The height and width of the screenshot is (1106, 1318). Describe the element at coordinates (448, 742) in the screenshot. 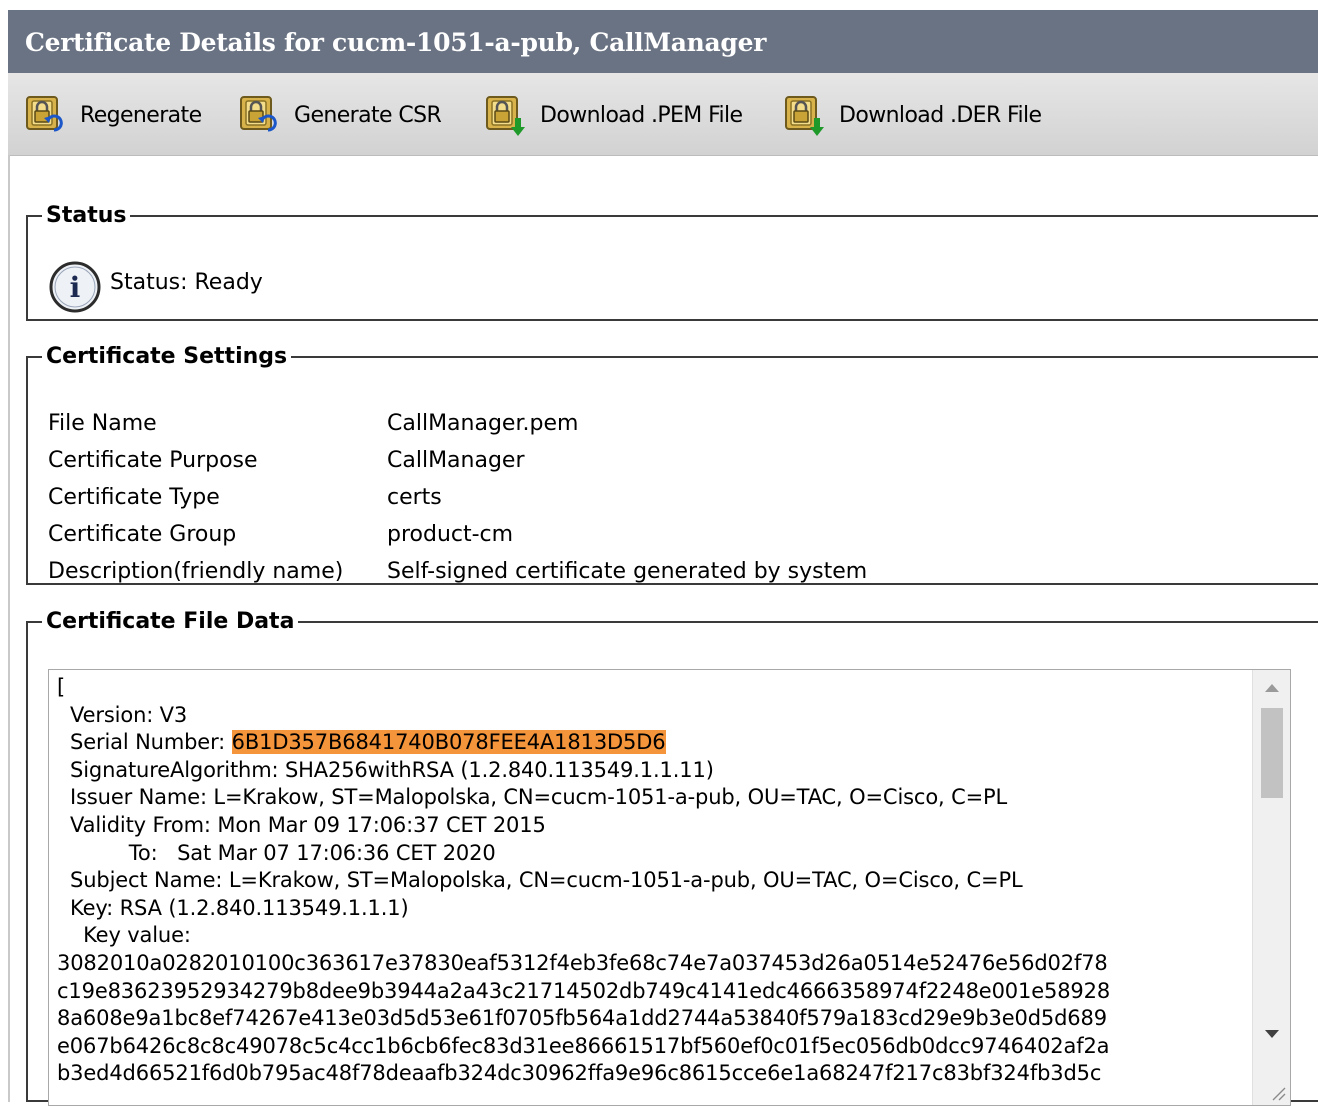

I see `serial-number-highlight: 6B1D357B6841740B078FEE4A1813D5D6` at that location.